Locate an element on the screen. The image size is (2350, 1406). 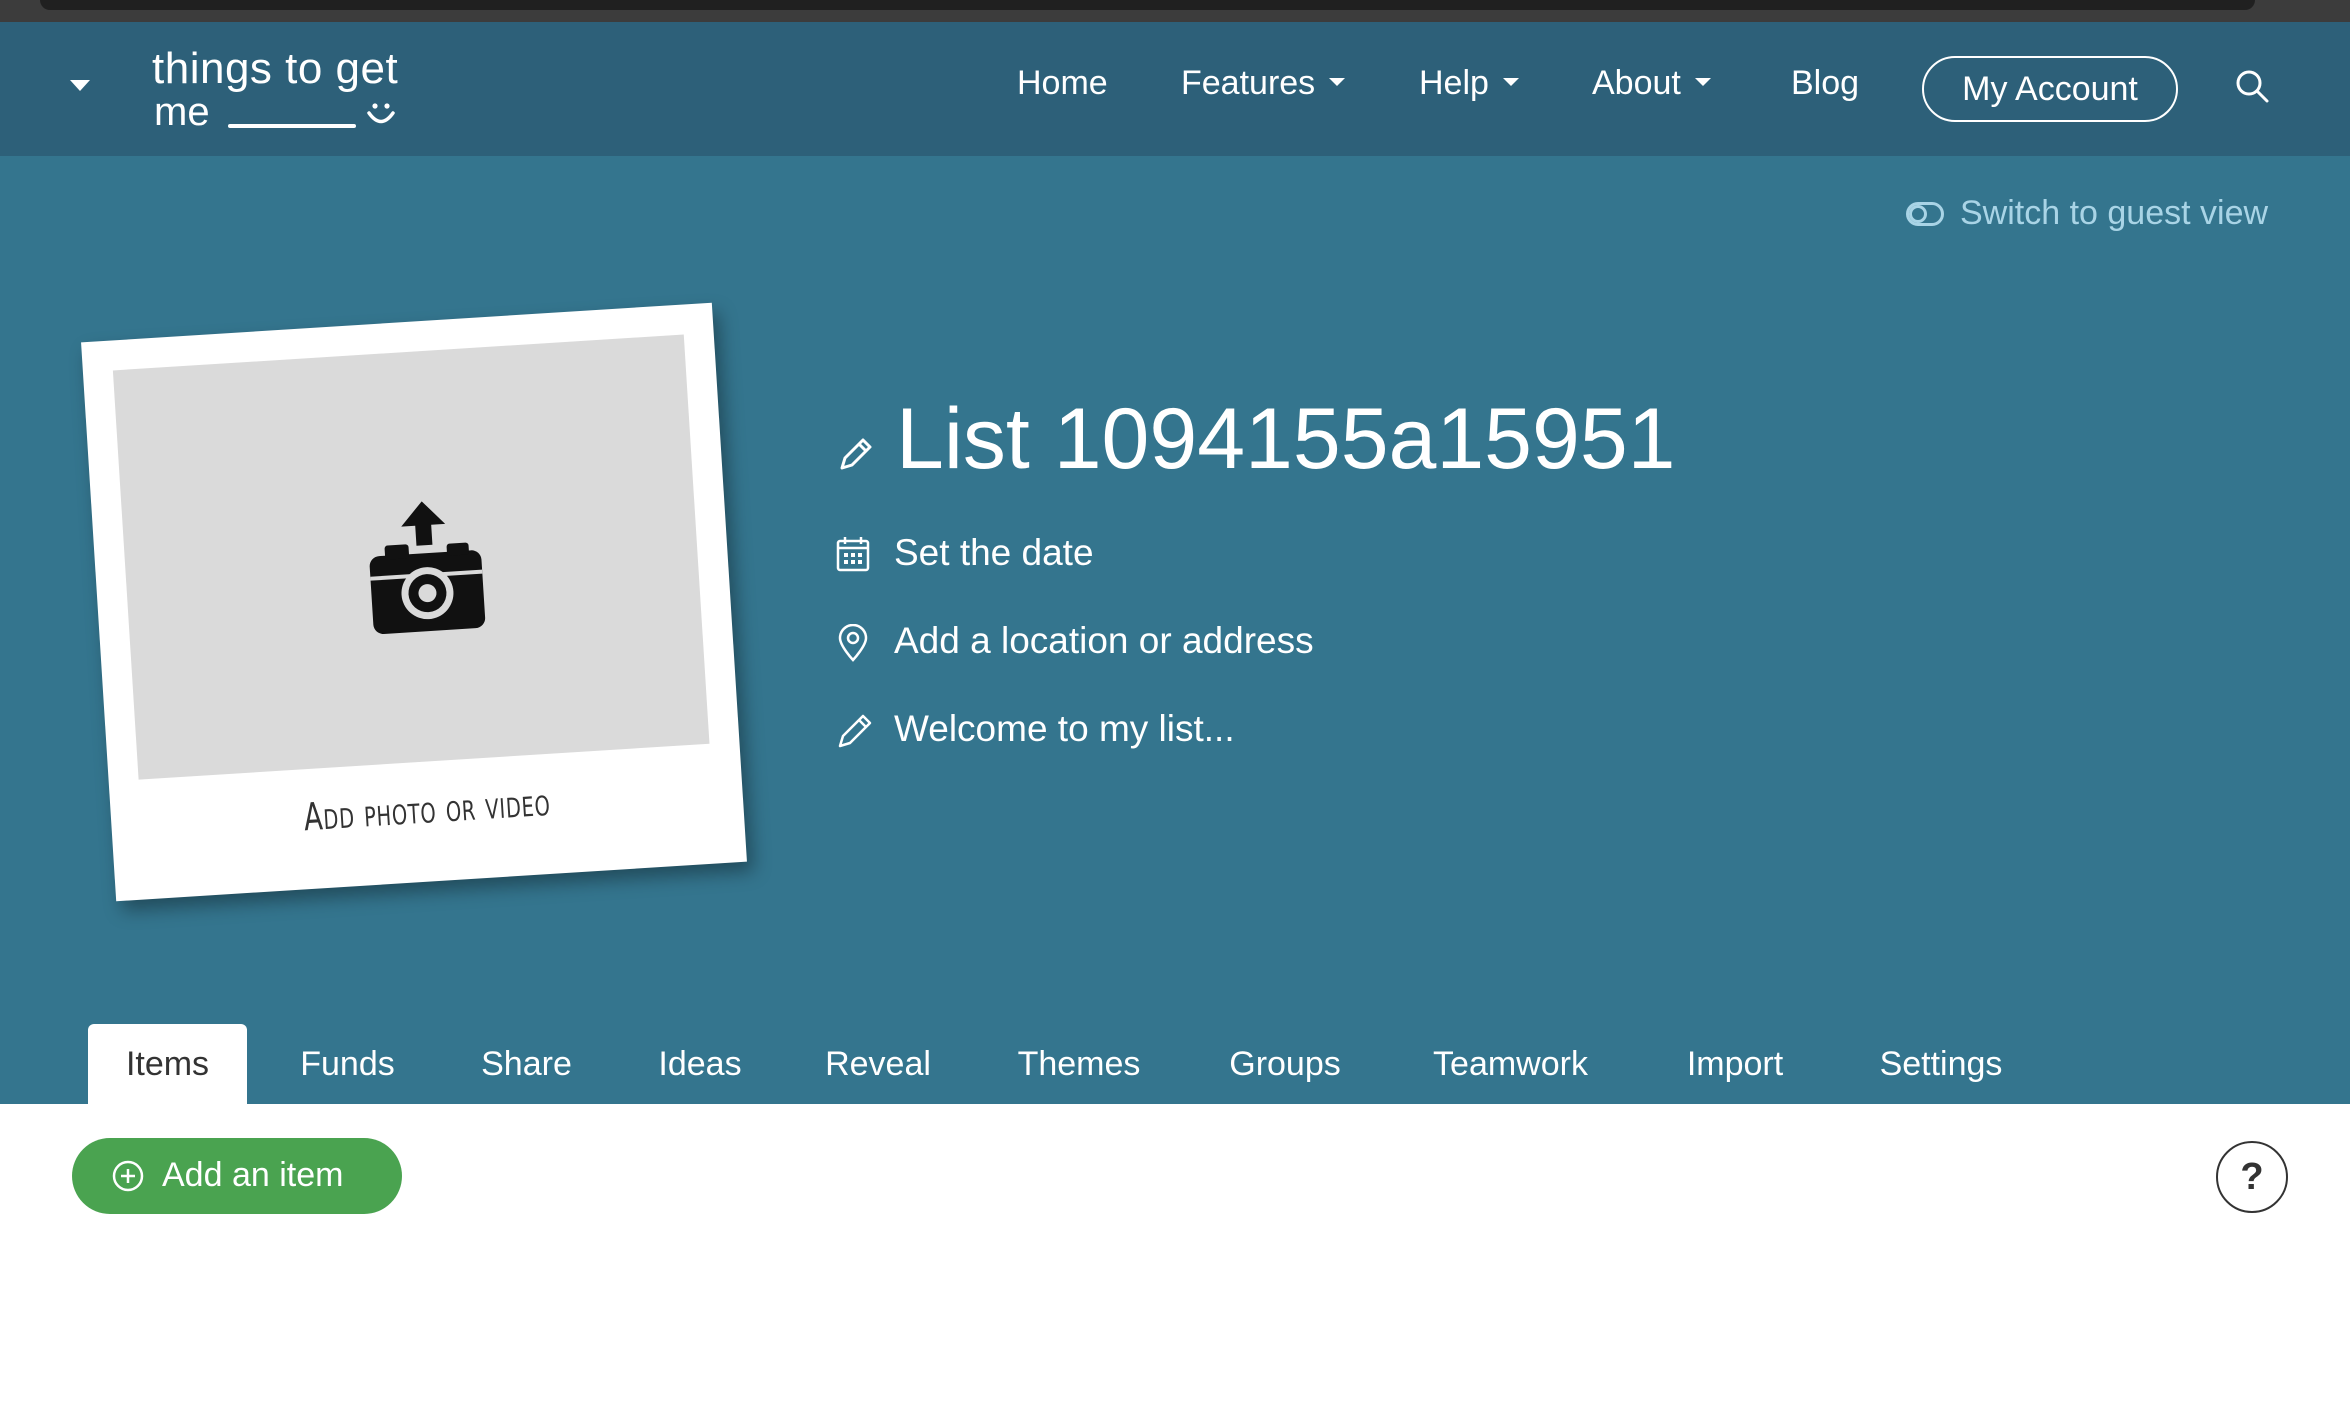
nav-home: Home is located at coordinates (1062, 83).